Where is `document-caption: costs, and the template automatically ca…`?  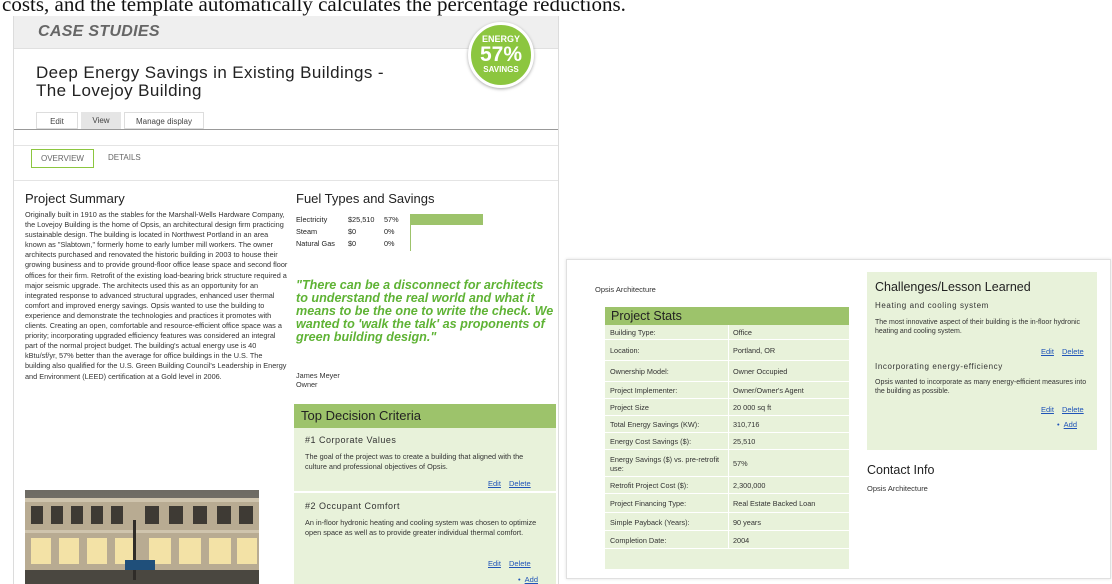
document-caption: costs, and the template automatically ca… is located at coordinates (314, 8).